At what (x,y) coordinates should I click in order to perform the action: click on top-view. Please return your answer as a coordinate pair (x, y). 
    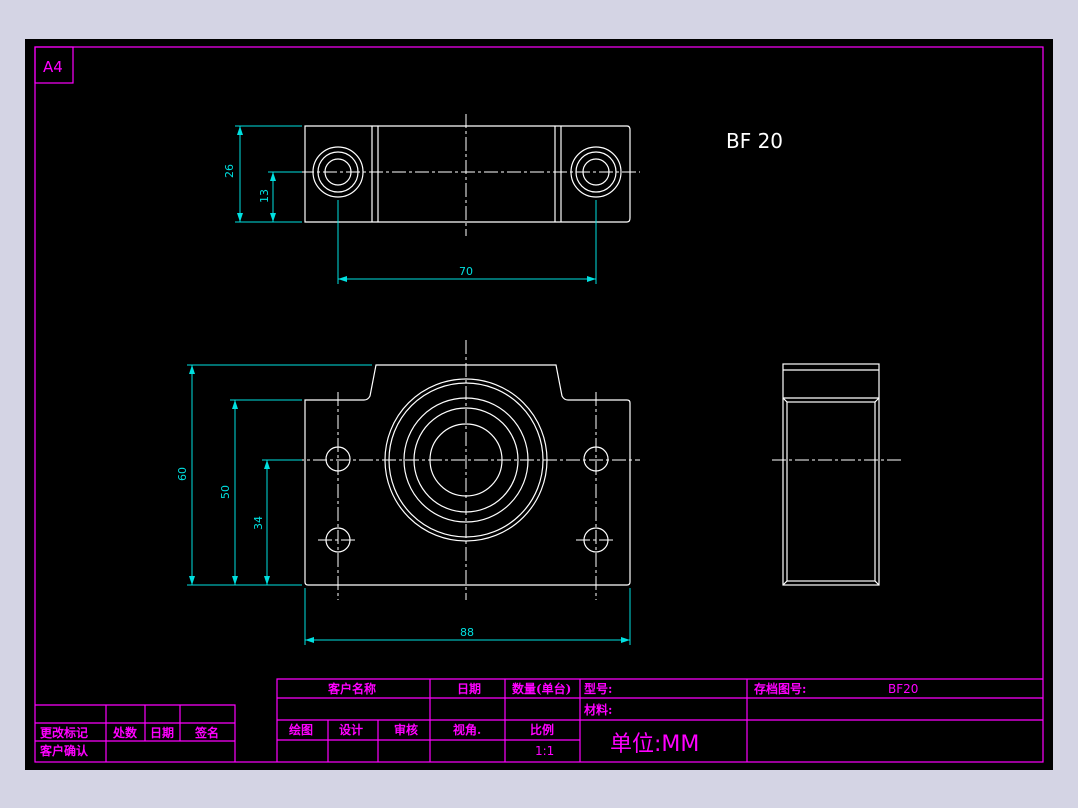
    Looking at the image, I should click on (470, 175).